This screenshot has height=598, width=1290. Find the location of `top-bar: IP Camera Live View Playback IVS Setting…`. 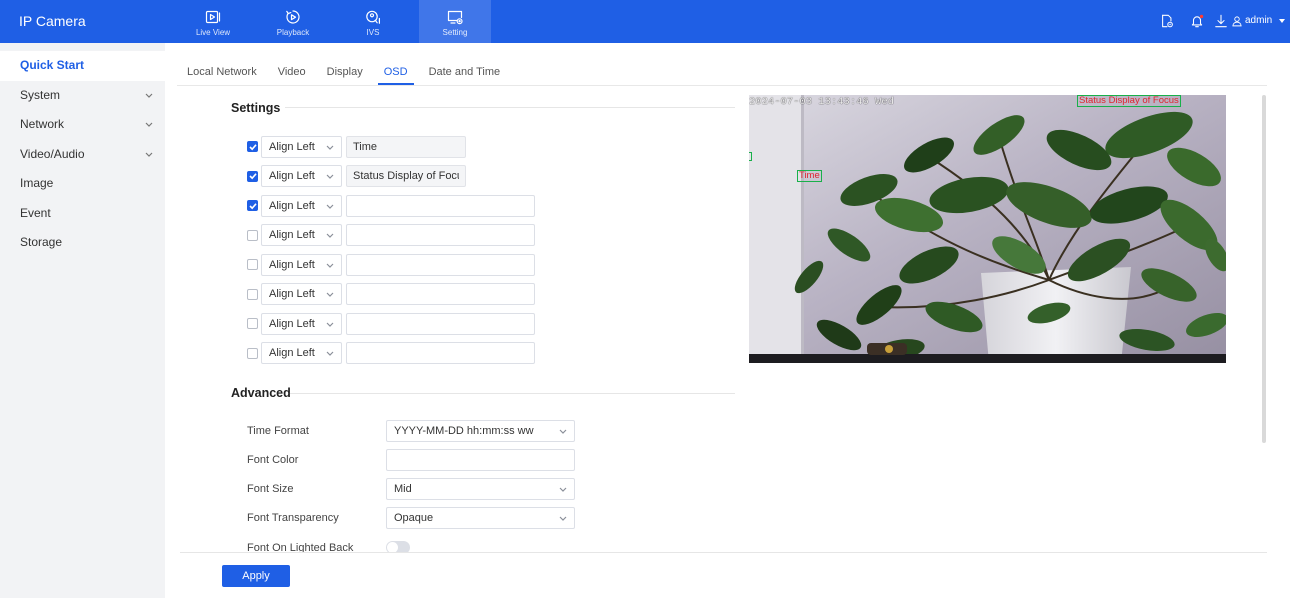

top-bar: IP Camera Live View Playback IVS Setting… is located at coordinates (645, 21).